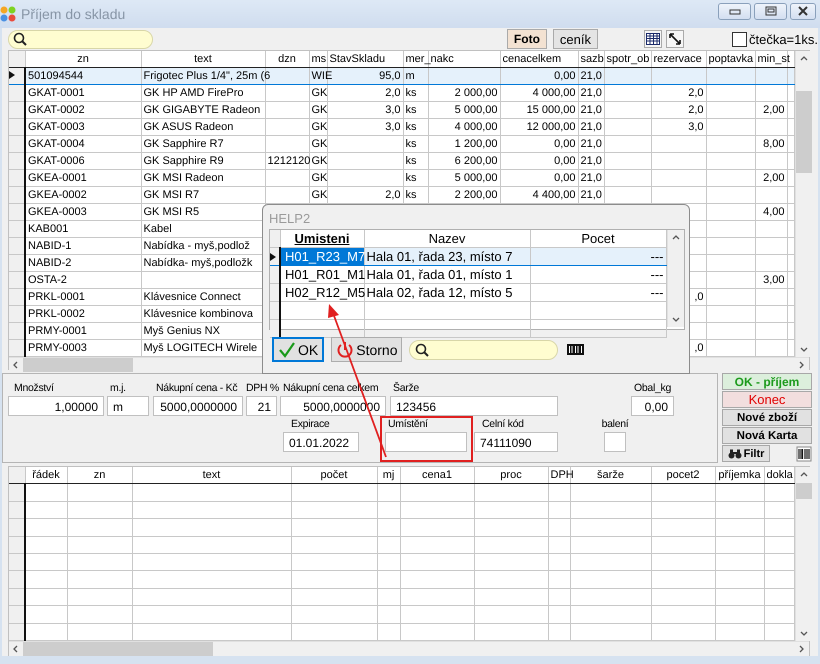 Image resolution: width=820 pixels, height=664 pixels. I want to click on table-cell: NABID-2, so click(50, 263).